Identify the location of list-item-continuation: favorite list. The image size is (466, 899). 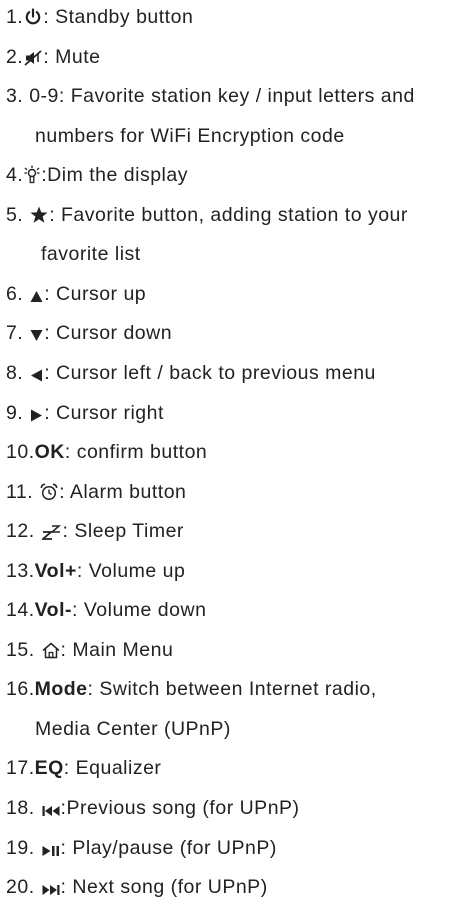
(73, 254).